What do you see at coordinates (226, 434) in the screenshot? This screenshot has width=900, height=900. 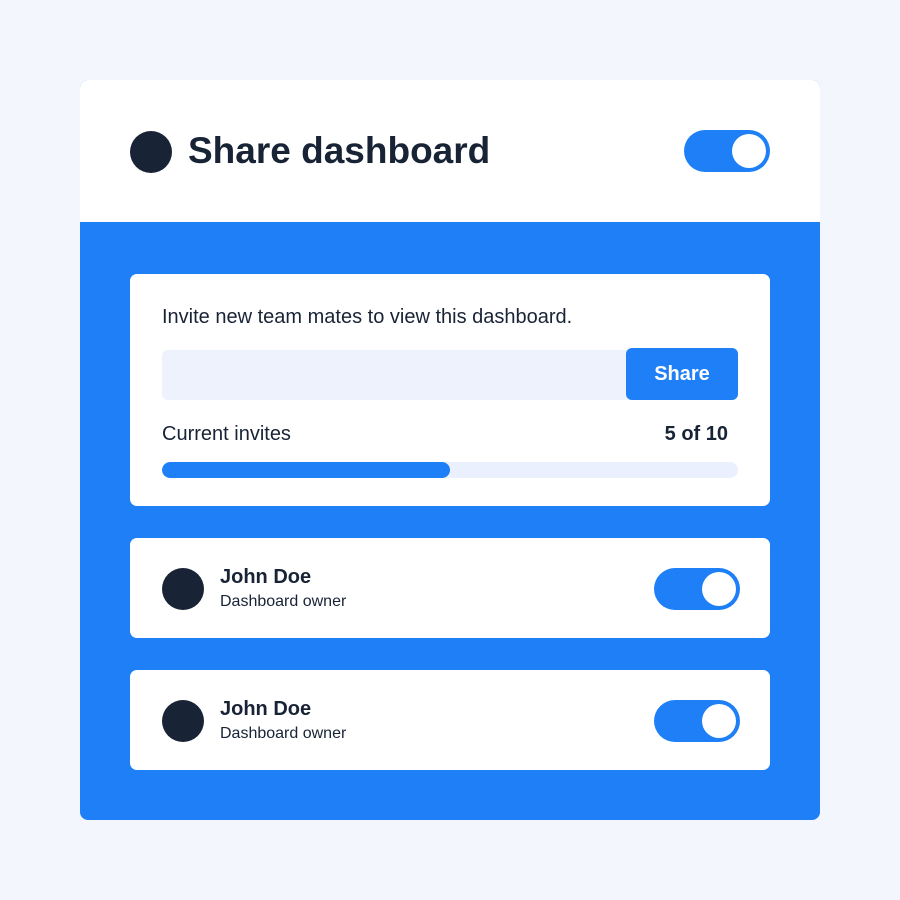 I see `current-invites-label: Current invites` at bounding box center [226, 434].